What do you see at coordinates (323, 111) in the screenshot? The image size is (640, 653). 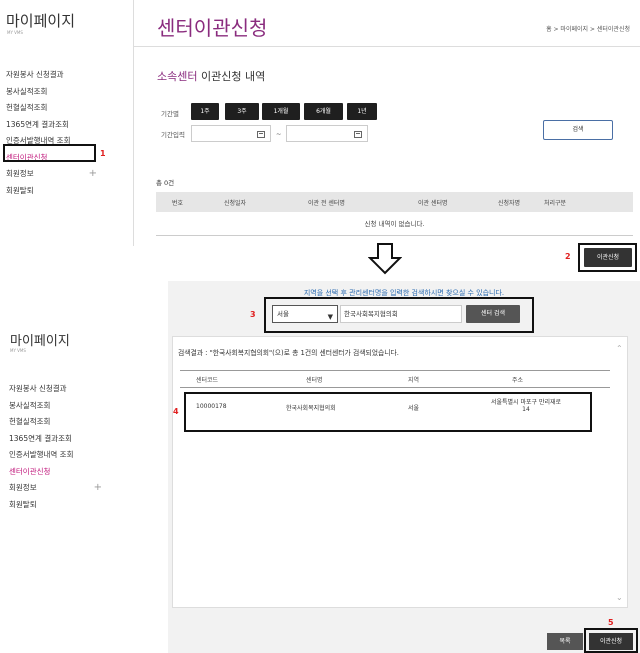 I see `period-6month-button: 6개월` at bounding box center [323, 111].